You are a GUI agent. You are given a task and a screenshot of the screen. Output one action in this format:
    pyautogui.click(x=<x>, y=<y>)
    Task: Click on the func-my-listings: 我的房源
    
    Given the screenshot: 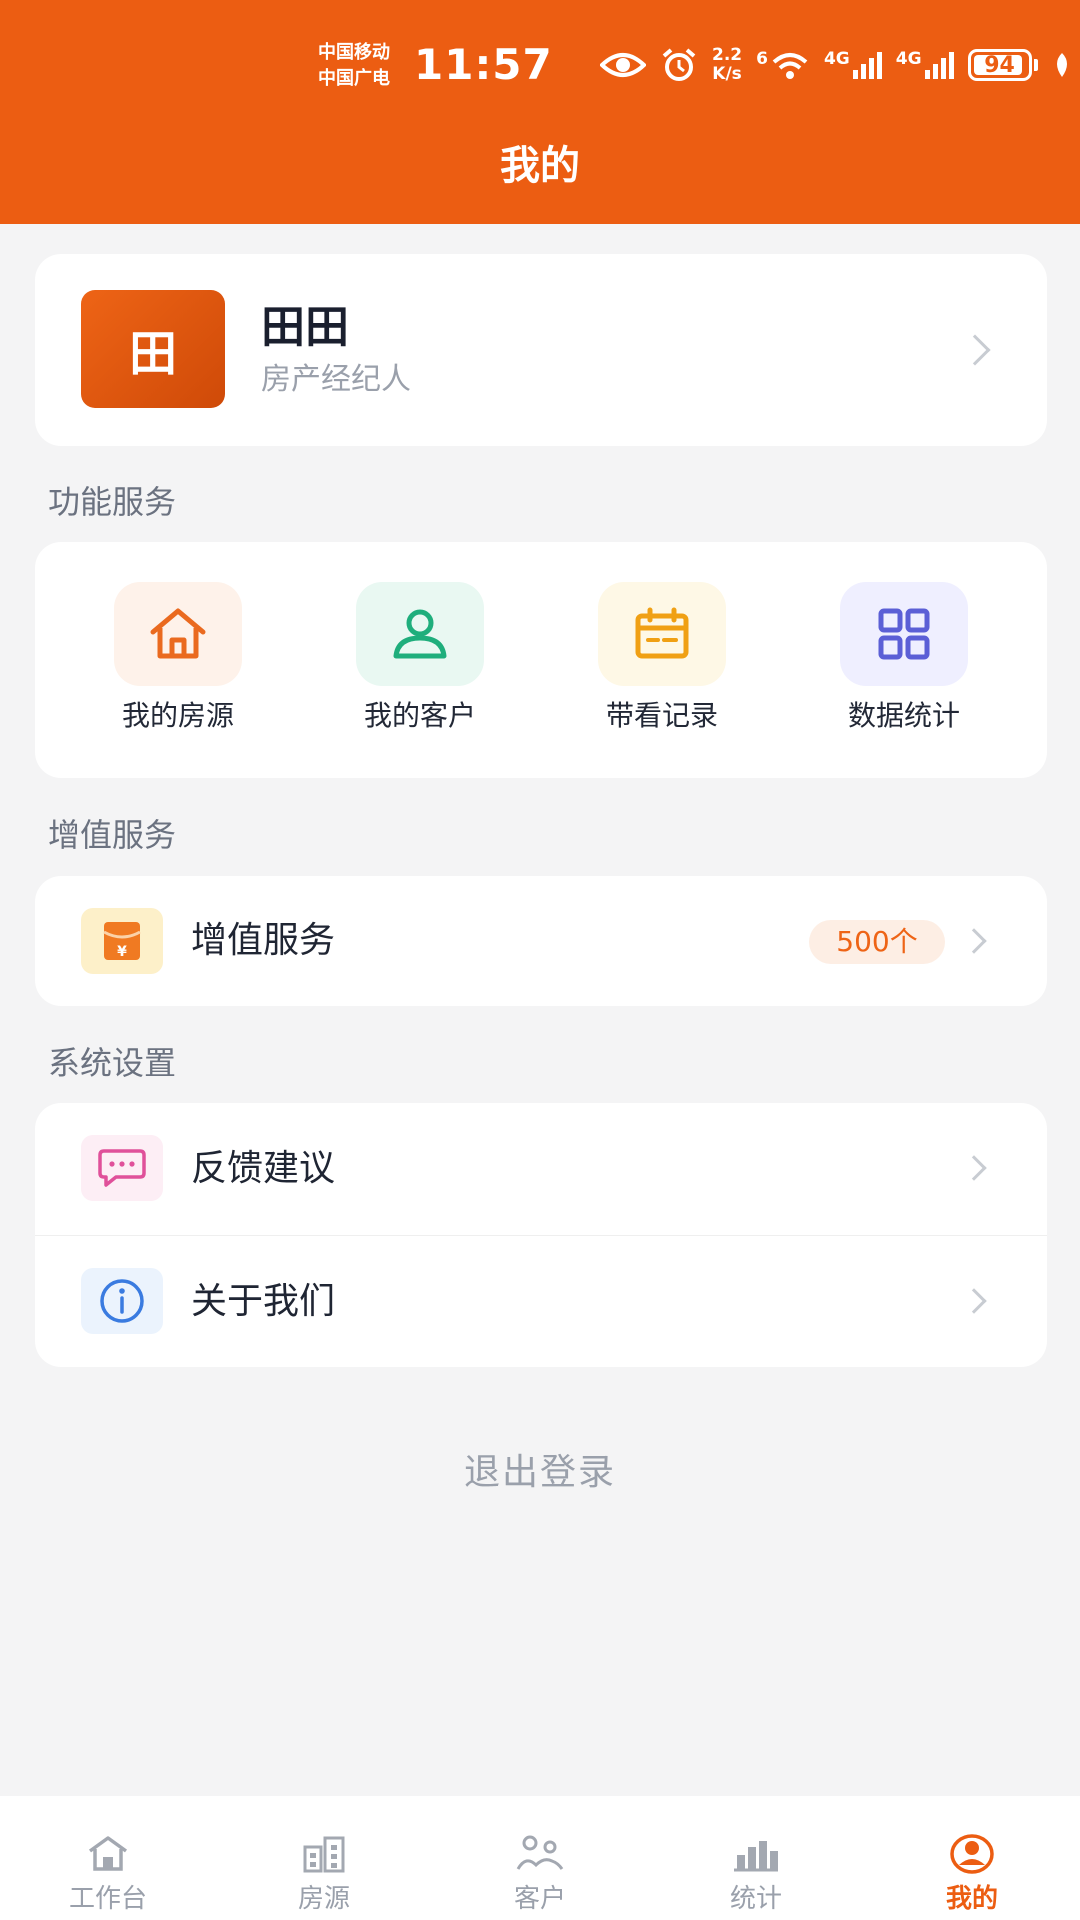 What is the action you would take?
    pyautogui.click(x=178, y=659)
    